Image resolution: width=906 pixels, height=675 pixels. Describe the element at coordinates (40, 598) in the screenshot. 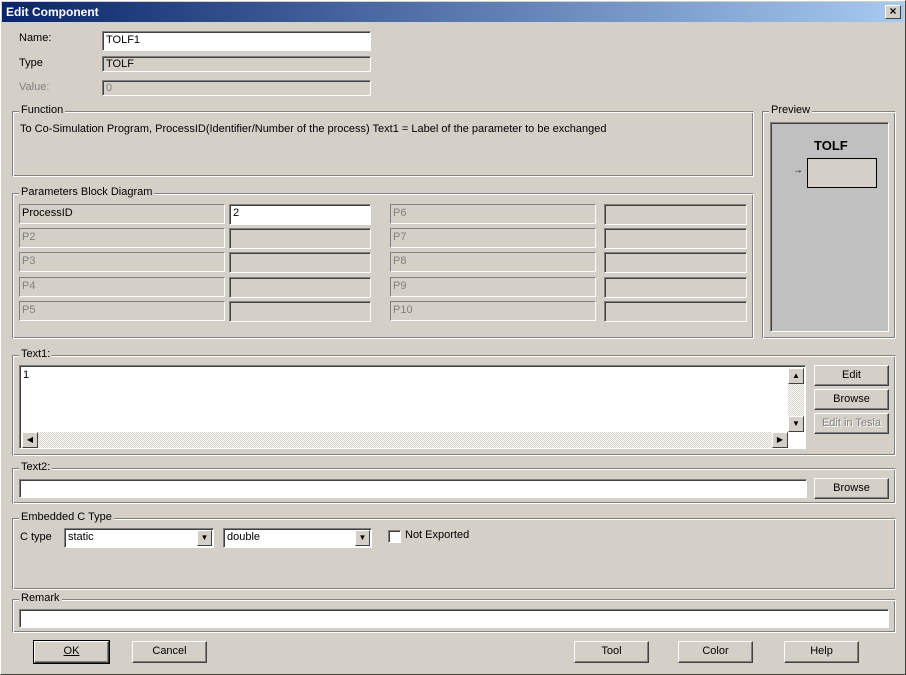

I see `remark-group-title: Remark` at that location.